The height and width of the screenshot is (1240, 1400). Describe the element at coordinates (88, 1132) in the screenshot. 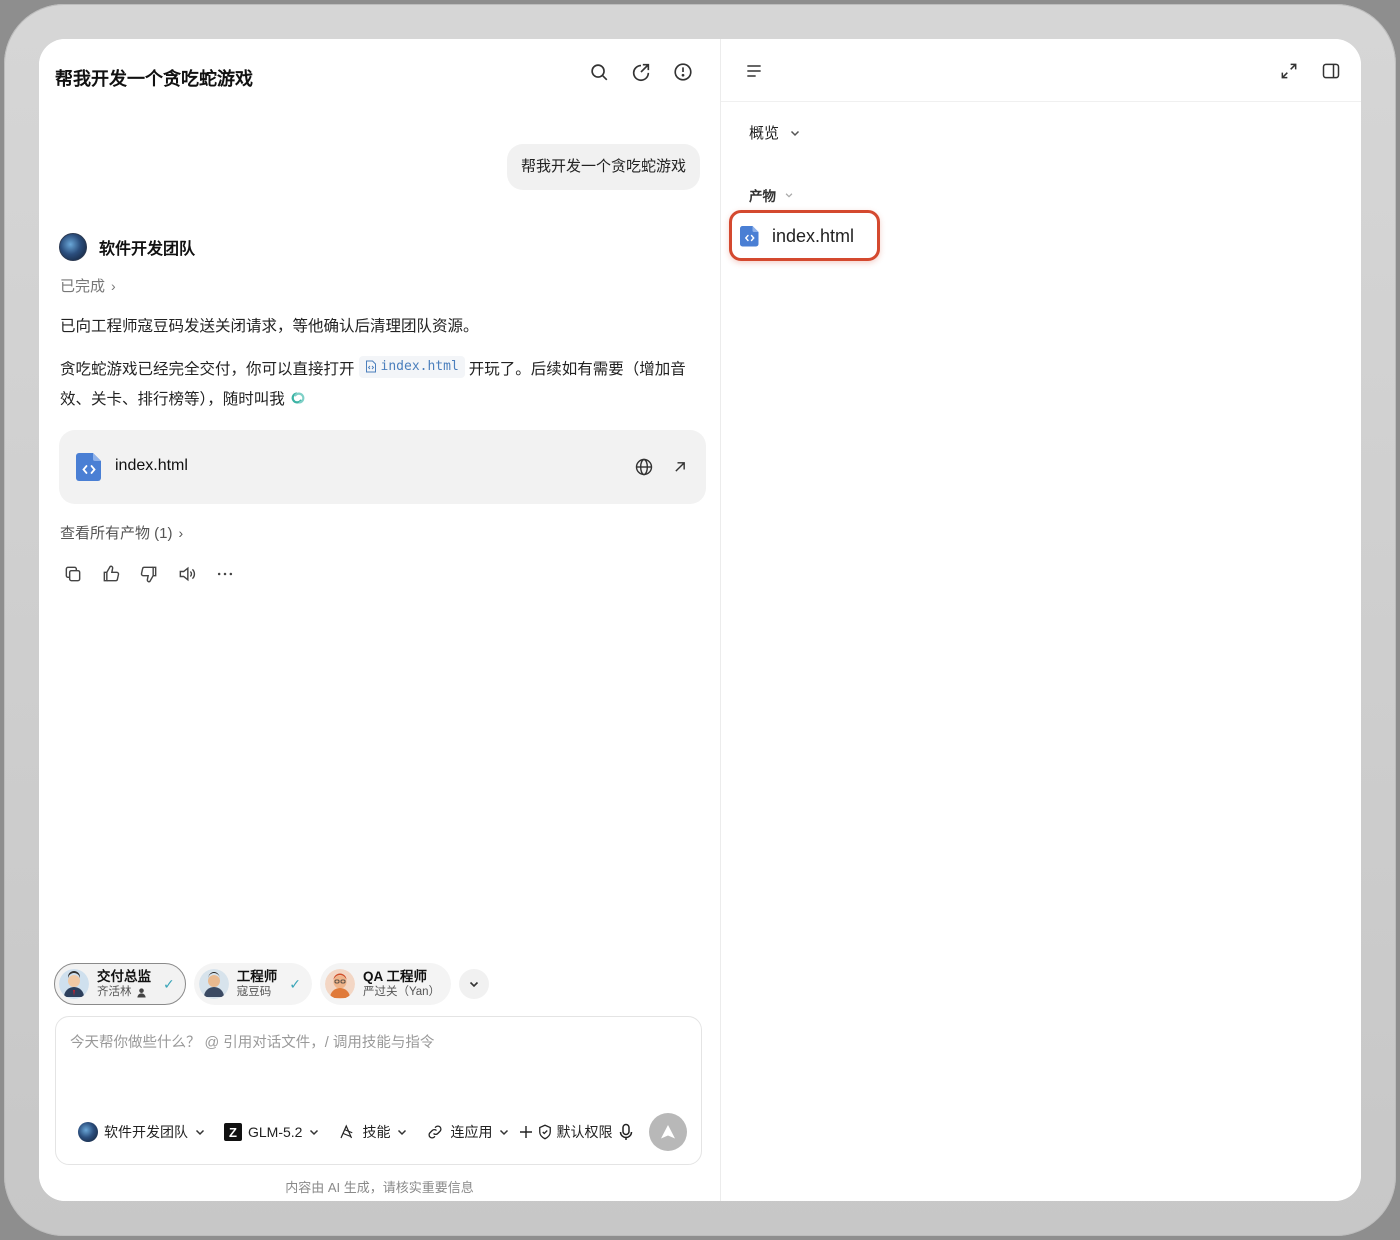

I see `team-avatar` at that location.